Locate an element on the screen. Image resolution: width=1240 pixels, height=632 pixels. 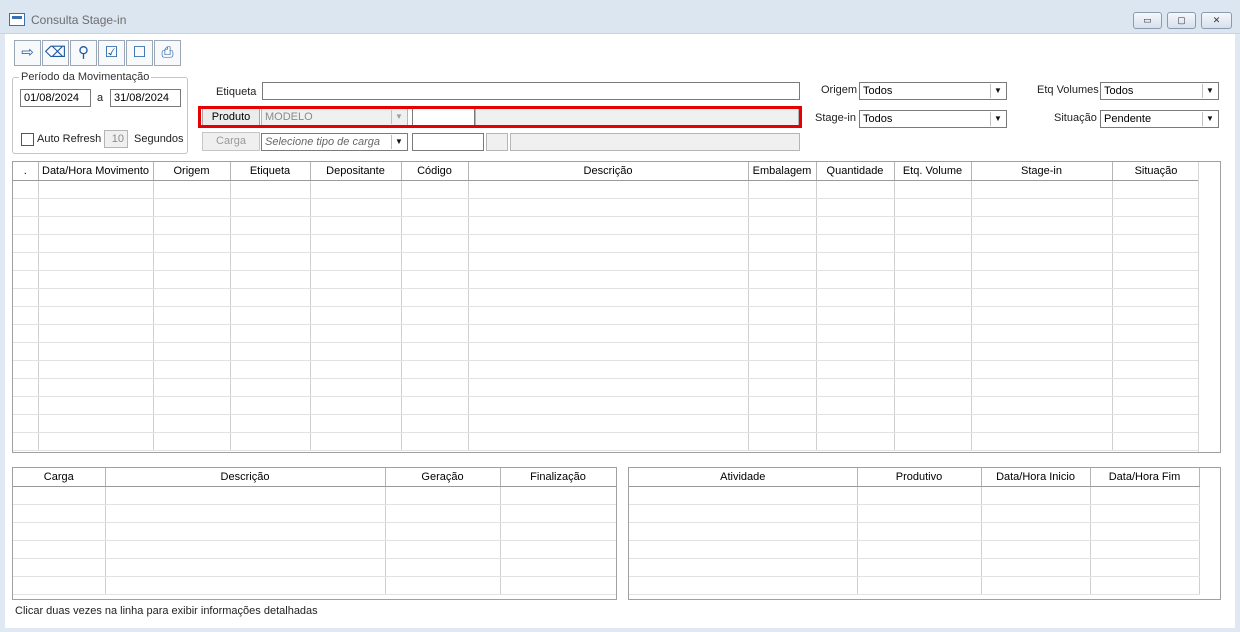
carga-code-input is located at coordinates (448, 142).